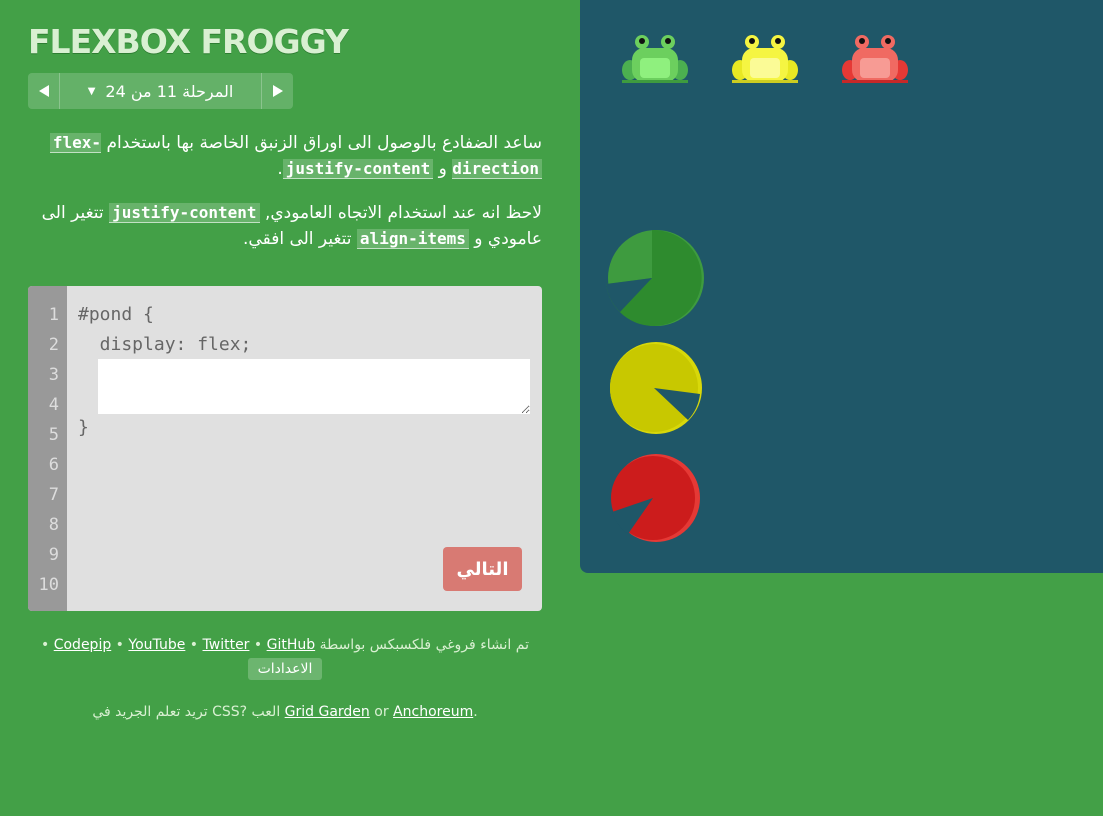 Image resolution: width=1103 pixels, height=816 pixels. What do you see at coordinates (53, 315) in the screenshot?
I see `line-number: 1` at bounding box center [53, 315].